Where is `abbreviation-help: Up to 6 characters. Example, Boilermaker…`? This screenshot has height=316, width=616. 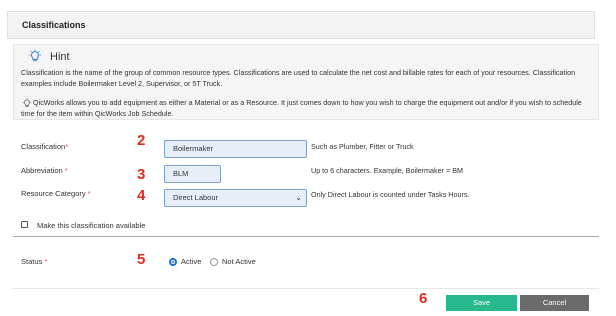
abbreviation-help: Up to 6 characters. Example, Boilermaker… is located at coordinates (387, 170).